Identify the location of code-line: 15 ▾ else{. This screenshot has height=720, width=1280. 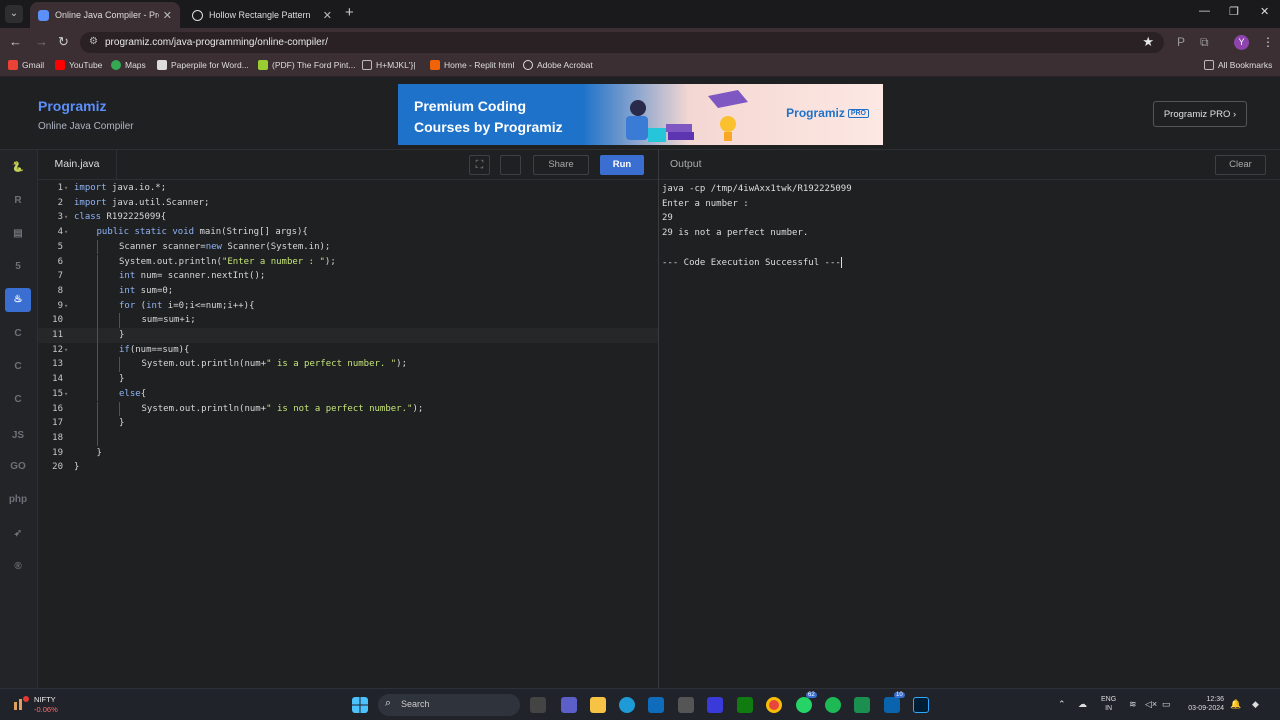
(348, 394).